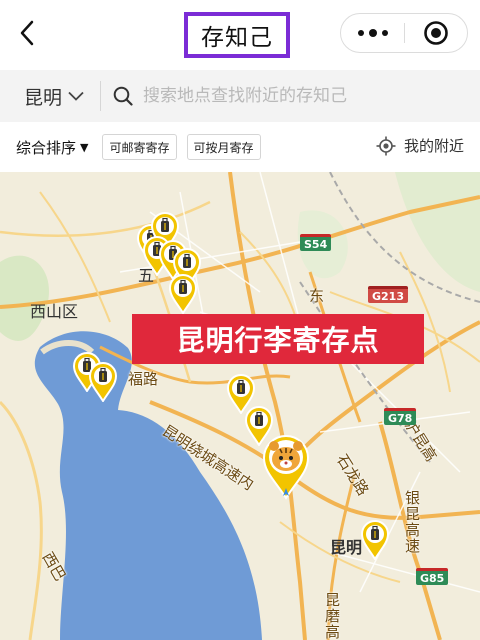 The width and height of the screenshot is (480, 640). I want to click on mini-program-capsule, so click(404, 33).